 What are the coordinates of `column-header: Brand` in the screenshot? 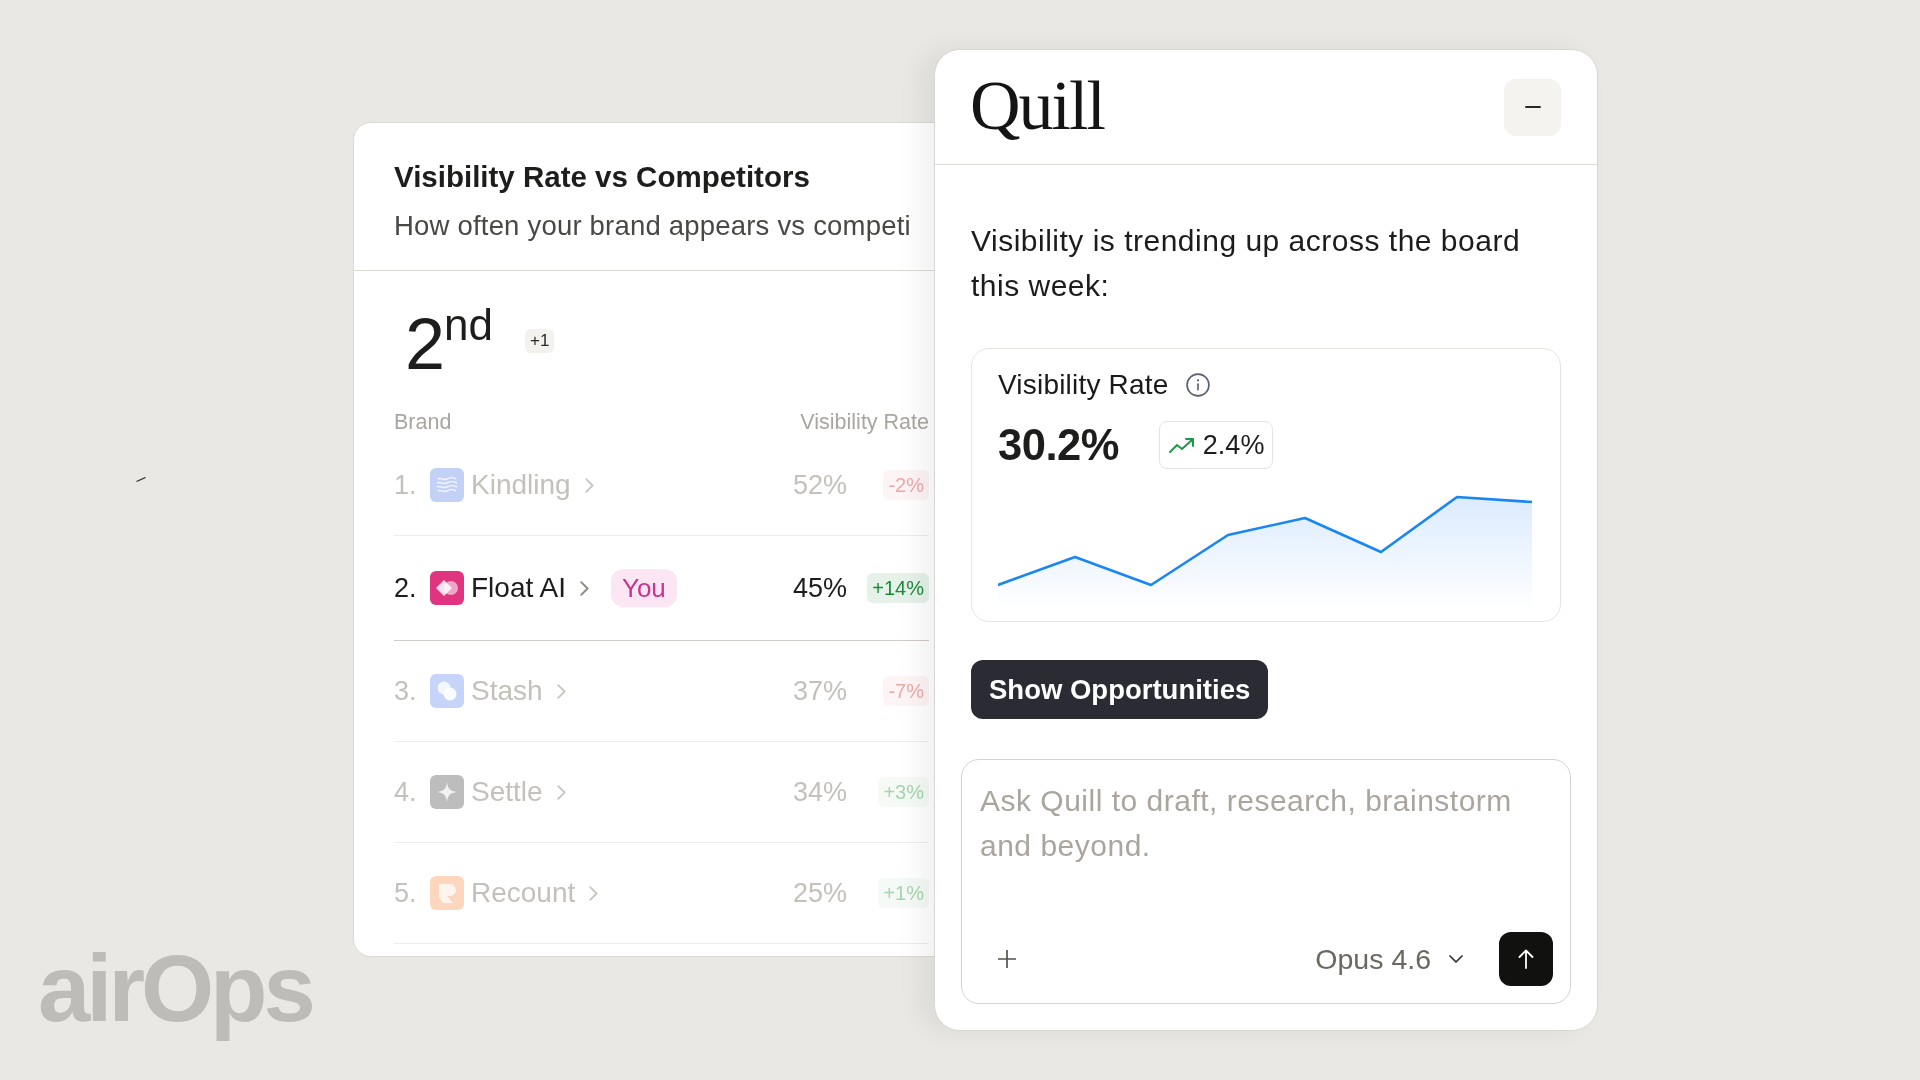 It's located at (423, 422).